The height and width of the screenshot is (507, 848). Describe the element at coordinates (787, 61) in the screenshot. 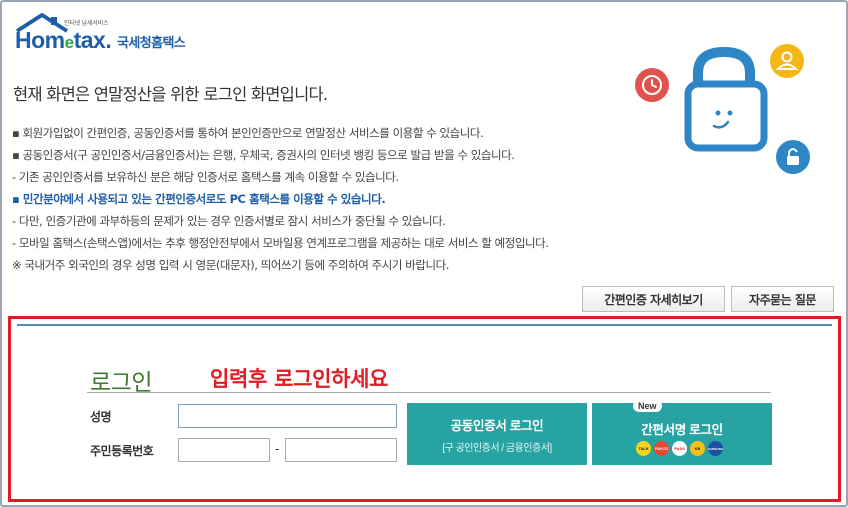

I see `user-icon` at that location.